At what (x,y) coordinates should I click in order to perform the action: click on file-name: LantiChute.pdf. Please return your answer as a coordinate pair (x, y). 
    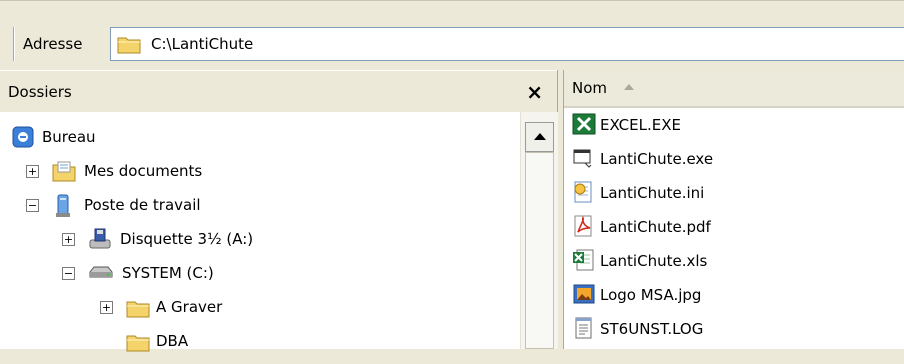
    Looking at the image, I should click on (655, 227).